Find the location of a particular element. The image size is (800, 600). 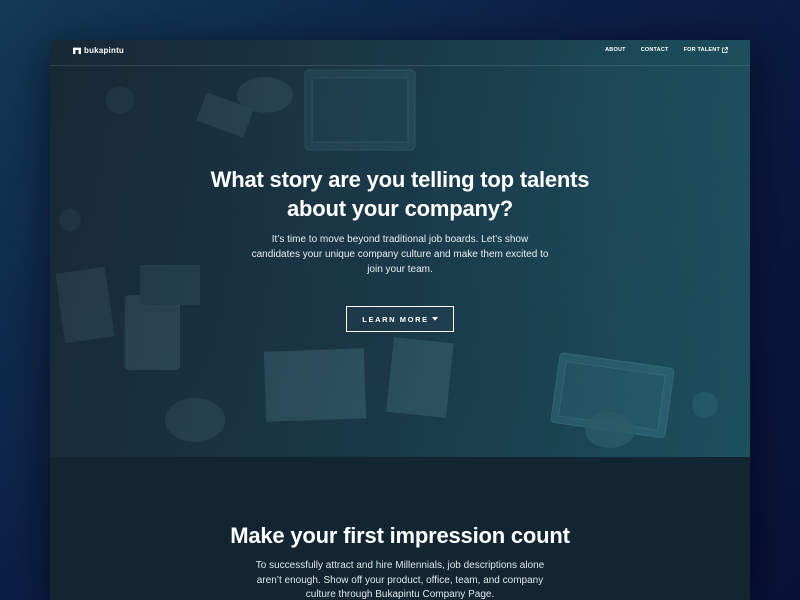

section-title: Make your first impression count is located at coordinates (400, 535).